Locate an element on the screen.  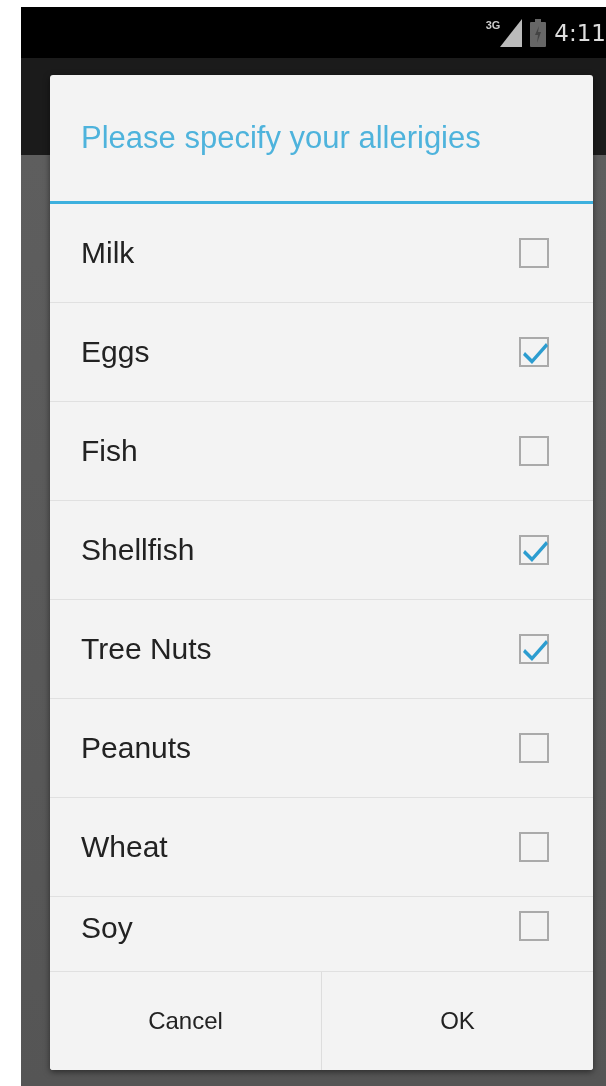
cancel-button: Cancel is located at coordinates (186, 1021).